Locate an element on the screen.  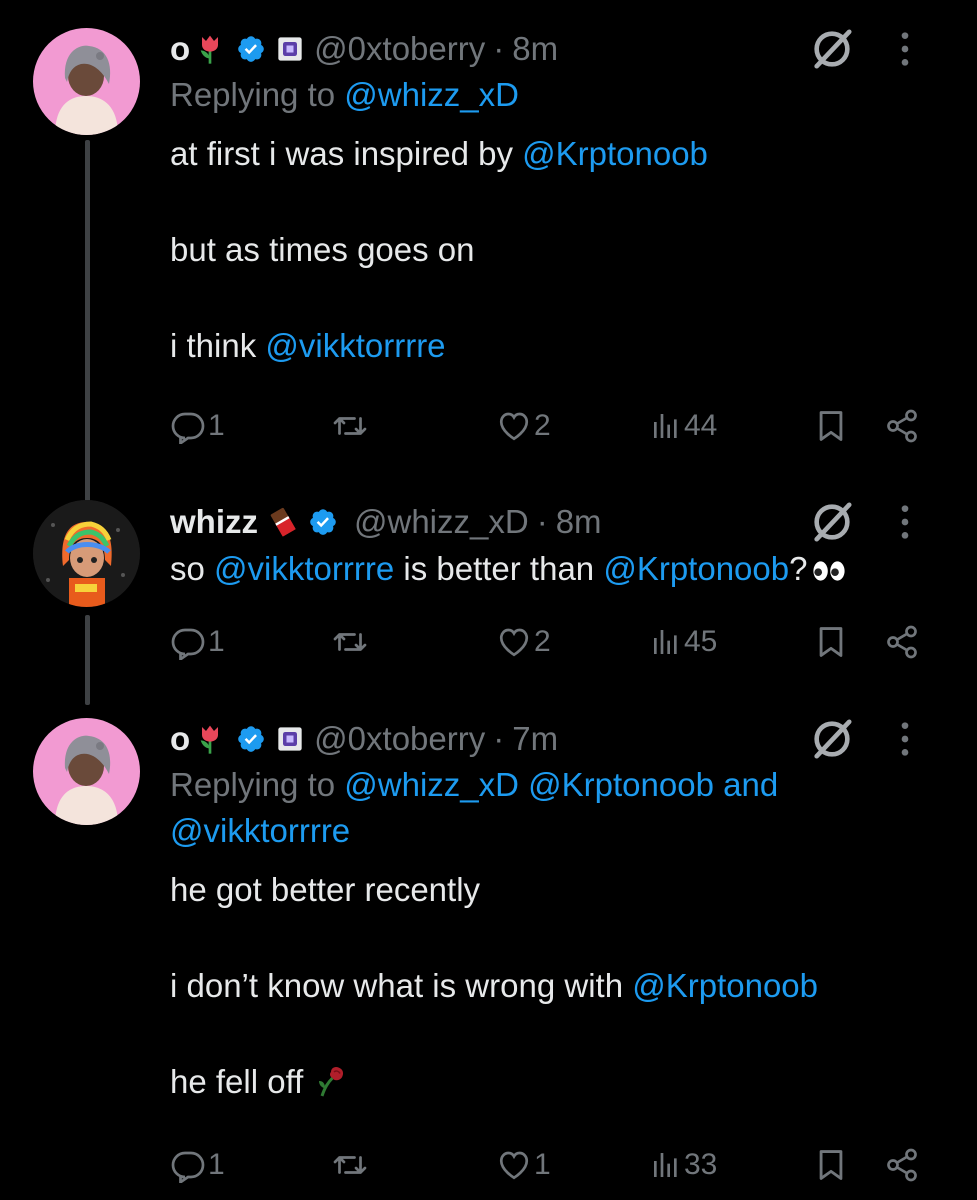
timestamp: 7m is located at coordinates (535, 739).